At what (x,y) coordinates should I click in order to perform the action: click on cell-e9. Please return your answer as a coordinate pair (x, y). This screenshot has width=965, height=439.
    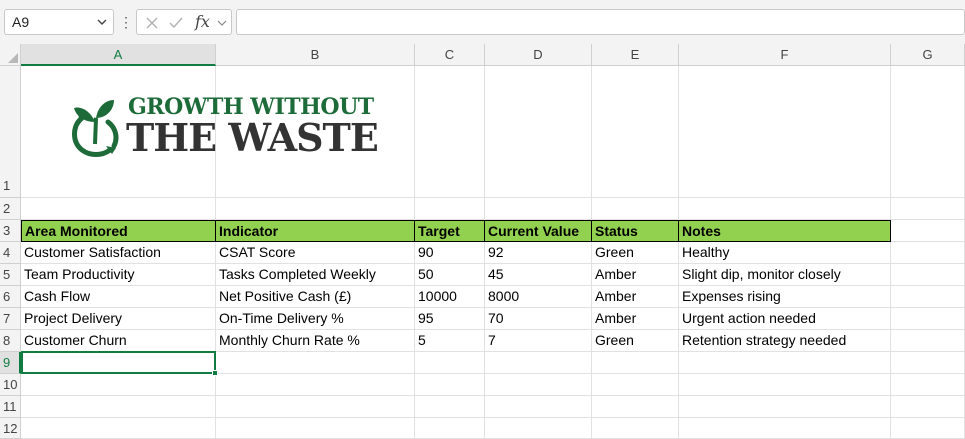
    Looking at the image, I should click on (635, 363).